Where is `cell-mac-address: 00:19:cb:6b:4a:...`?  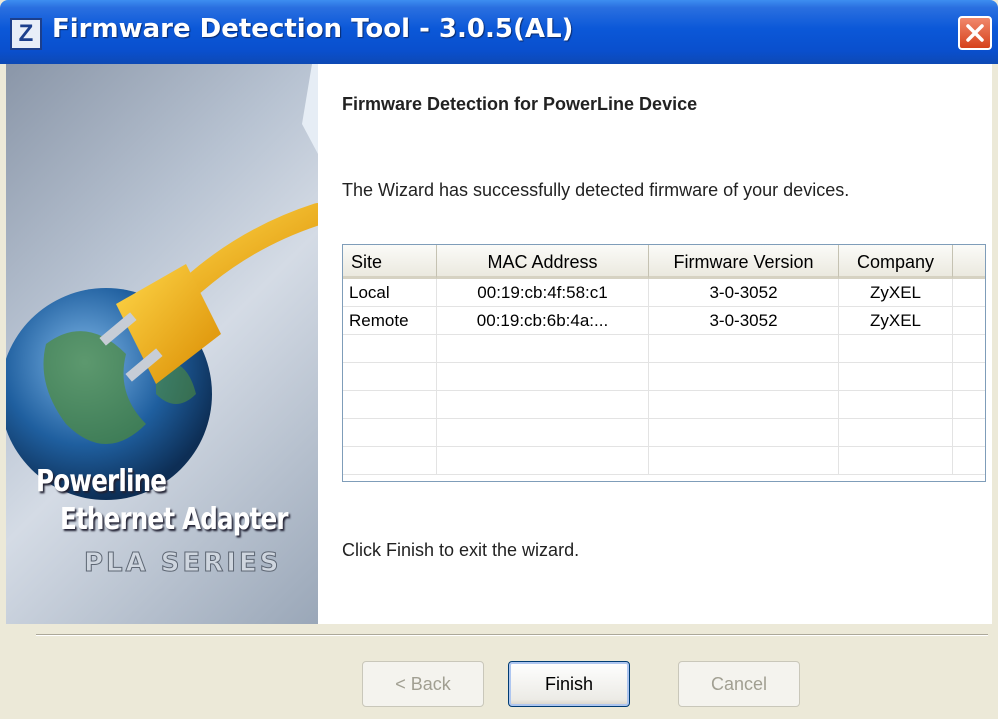
cell-mac-address: 00:19:cb:6b:4a:... is located at coordinates (543, 321).